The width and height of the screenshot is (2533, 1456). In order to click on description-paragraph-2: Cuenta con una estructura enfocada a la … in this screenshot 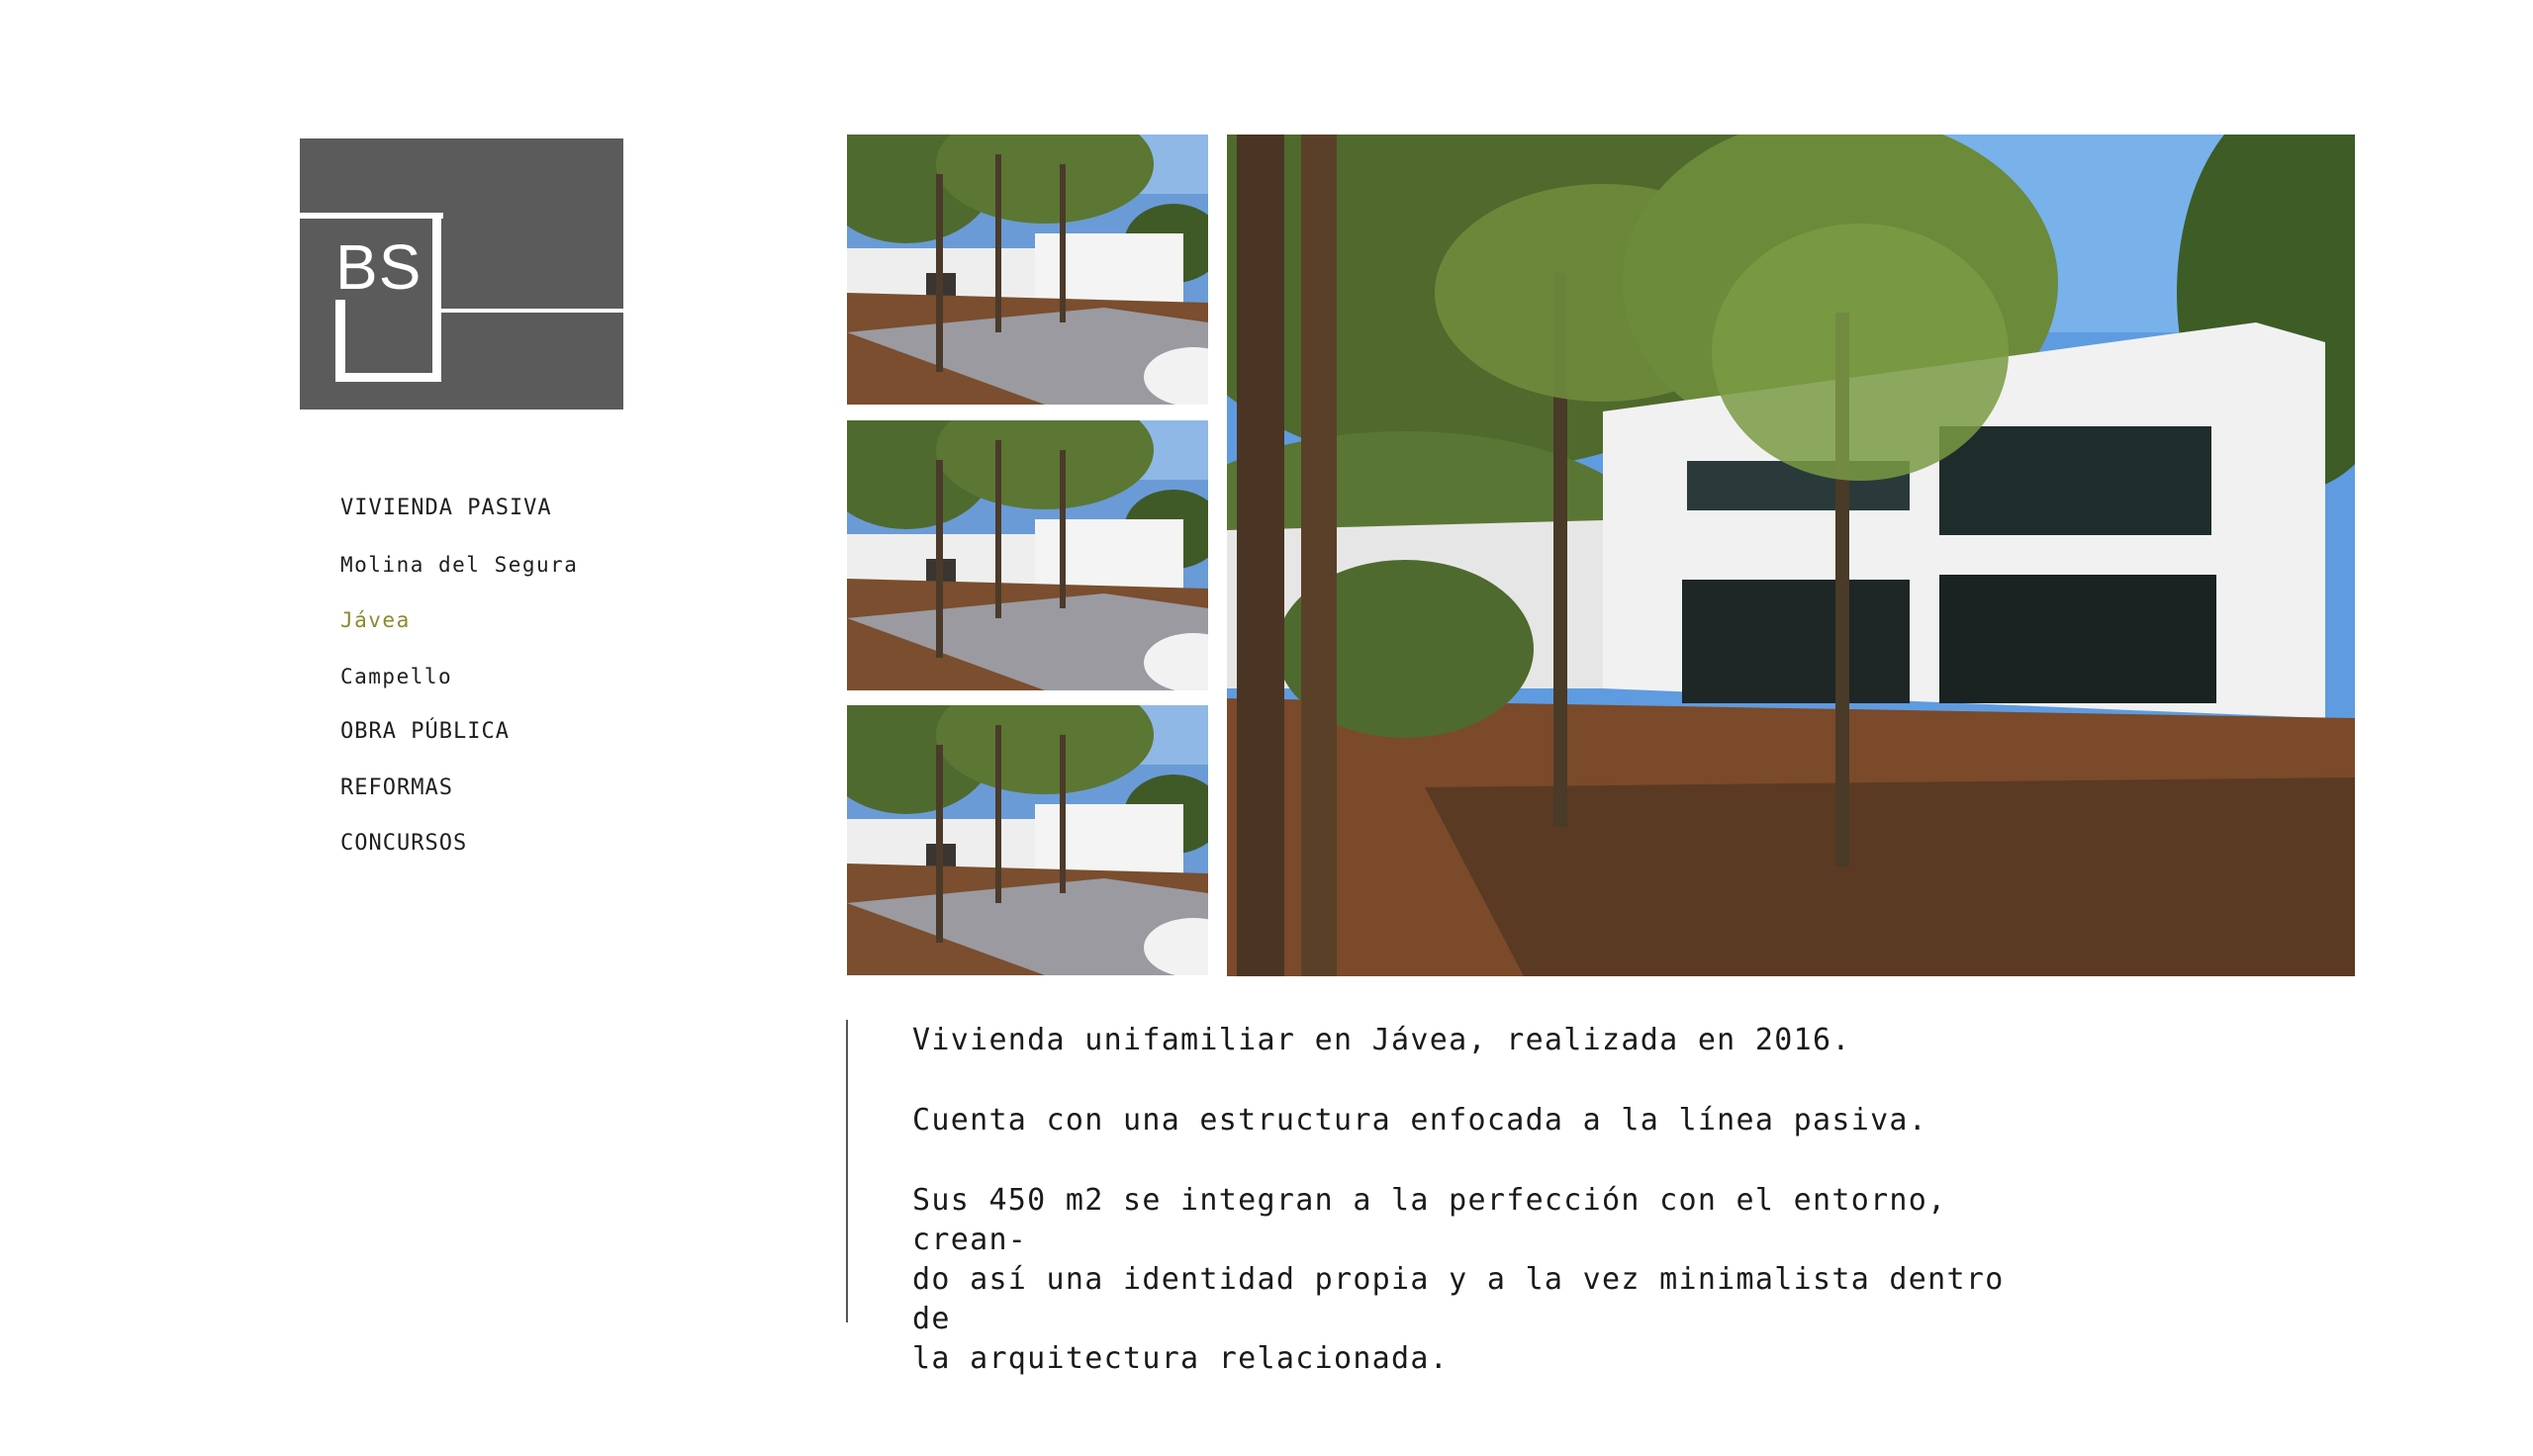, I will do `click(1420, 1120)`.